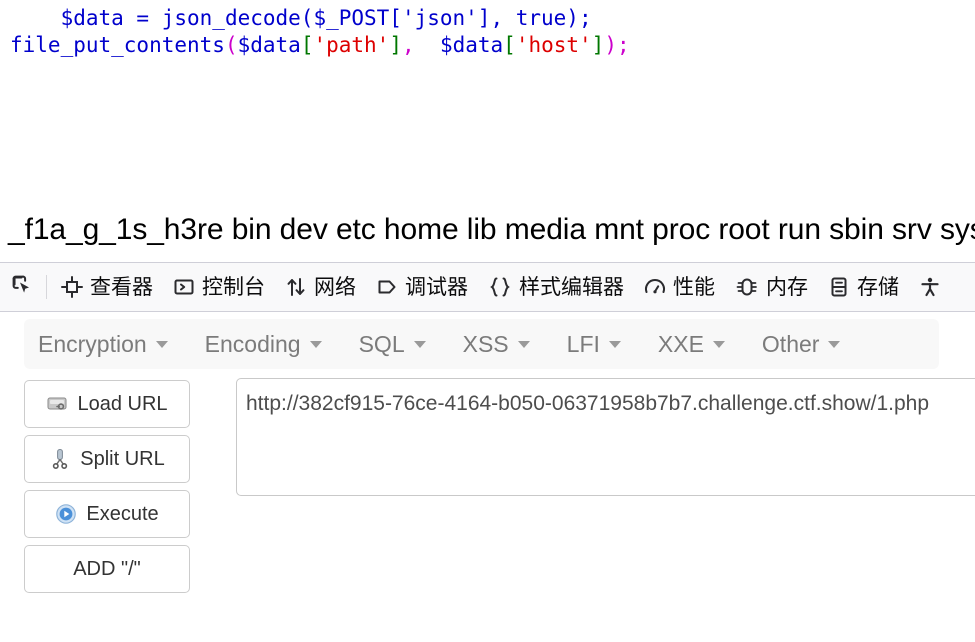 The image size is (975, 642). I want to click on element-picker-button, so click(23, 287).